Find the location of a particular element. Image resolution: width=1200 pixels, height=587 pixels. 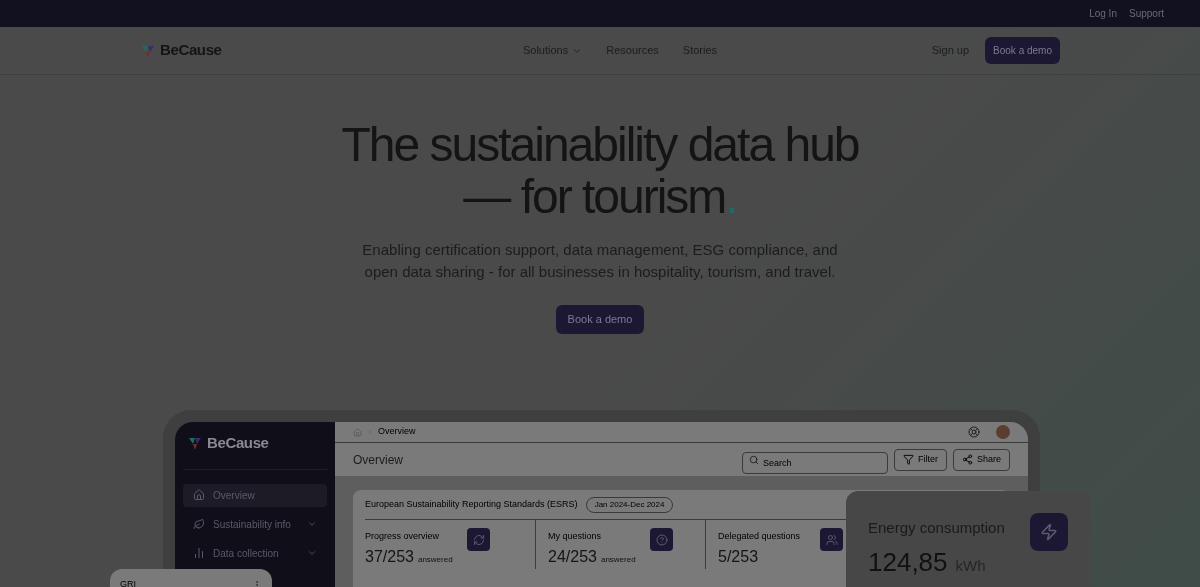

refresh-icon is located at coordinates (478, 539).